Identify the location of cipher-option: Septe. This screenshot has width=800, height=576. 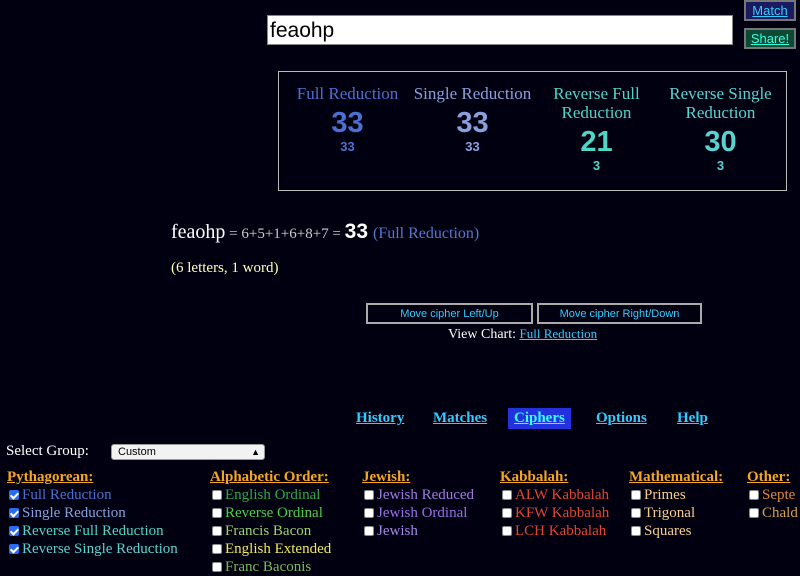
(772, 495).